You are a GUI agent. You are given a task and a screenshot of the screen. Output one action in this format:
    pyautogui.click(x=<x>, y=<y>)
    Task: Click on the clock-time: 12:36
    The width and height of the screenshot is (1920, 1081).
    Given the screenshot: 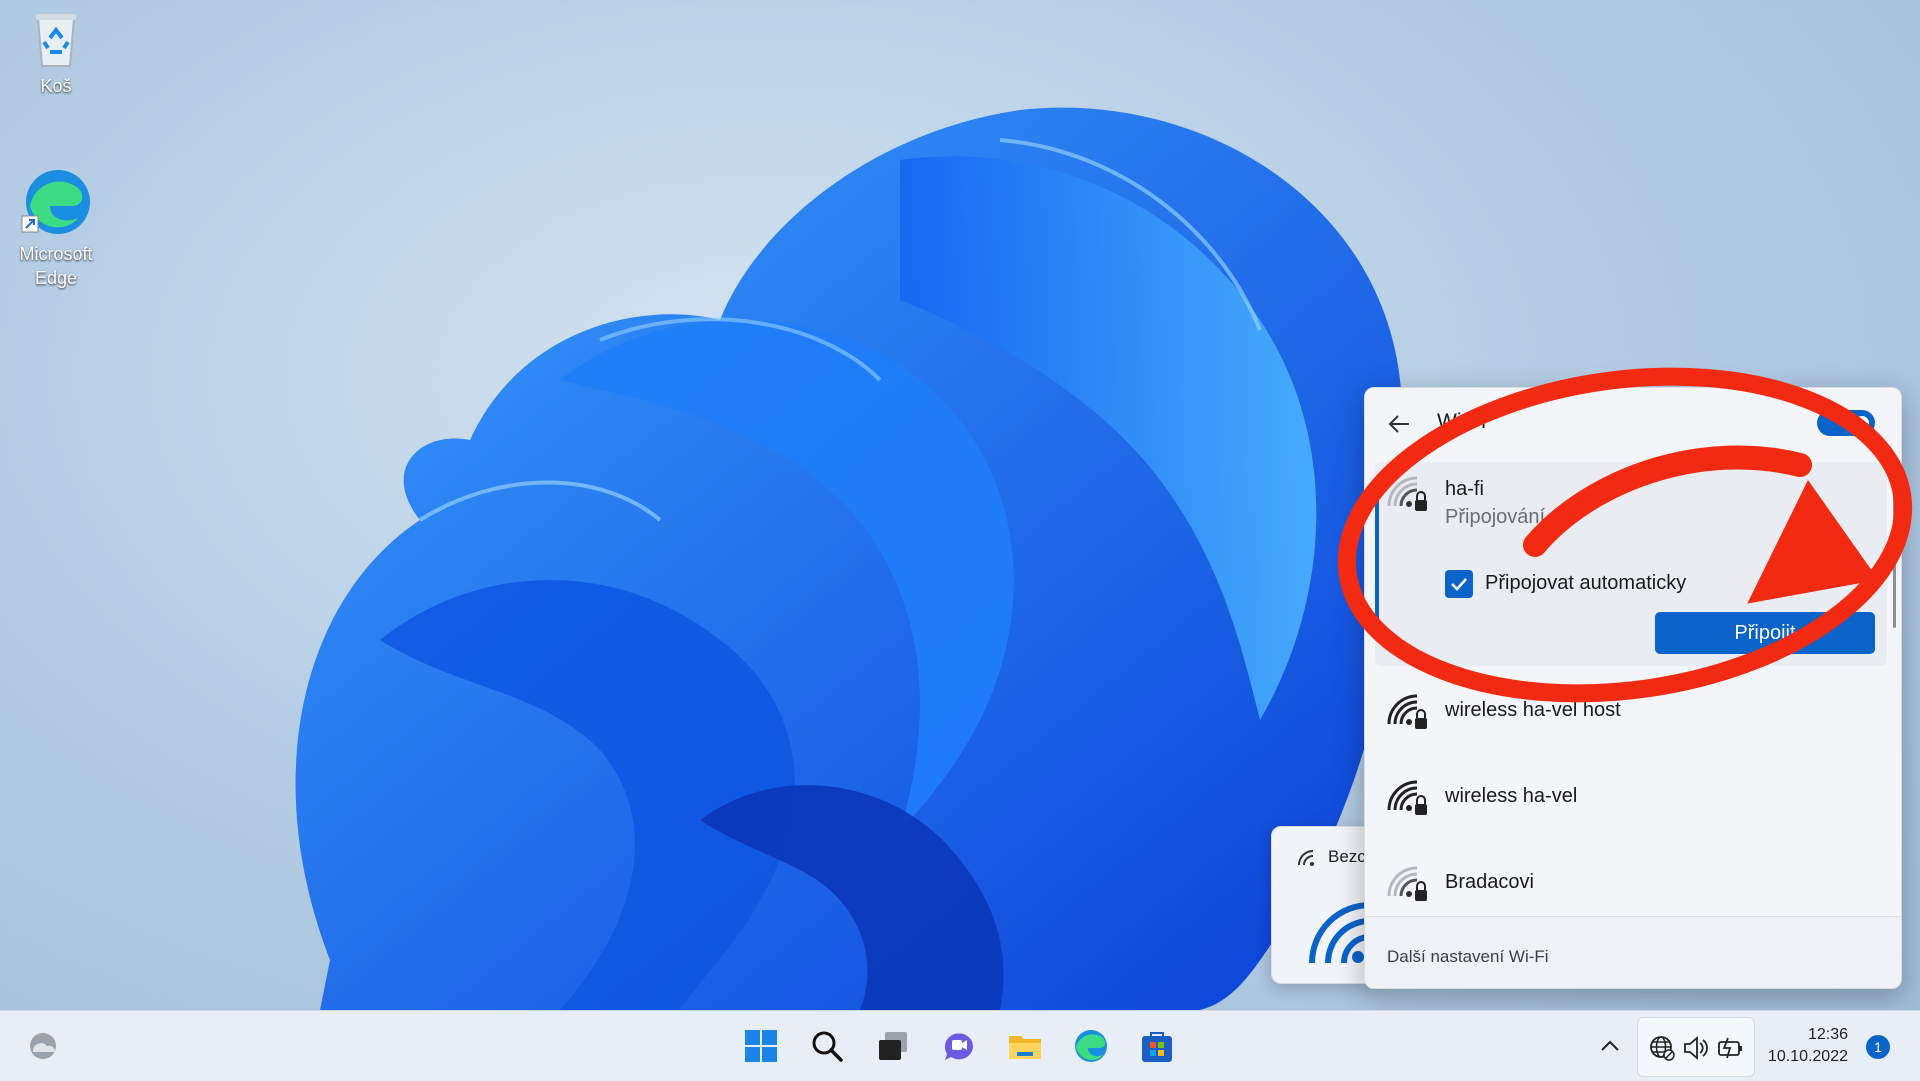 What is the action you would take?
    pyautogui.click(x=1827, y=1034)
    